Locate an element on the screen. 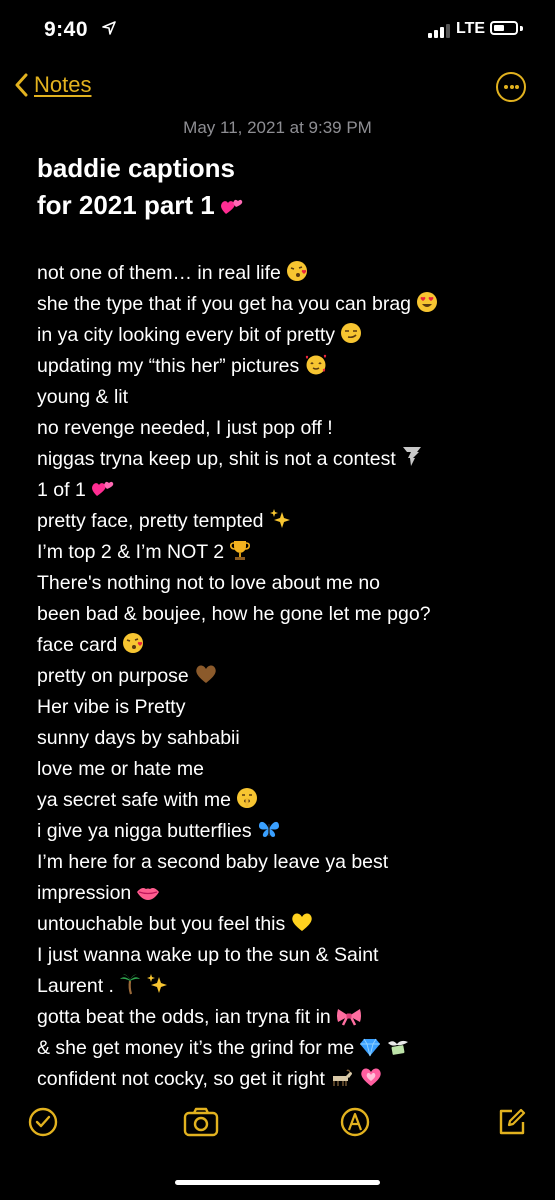  note-line: There's nothing not to love about me no is located at coordinates (209, 583).